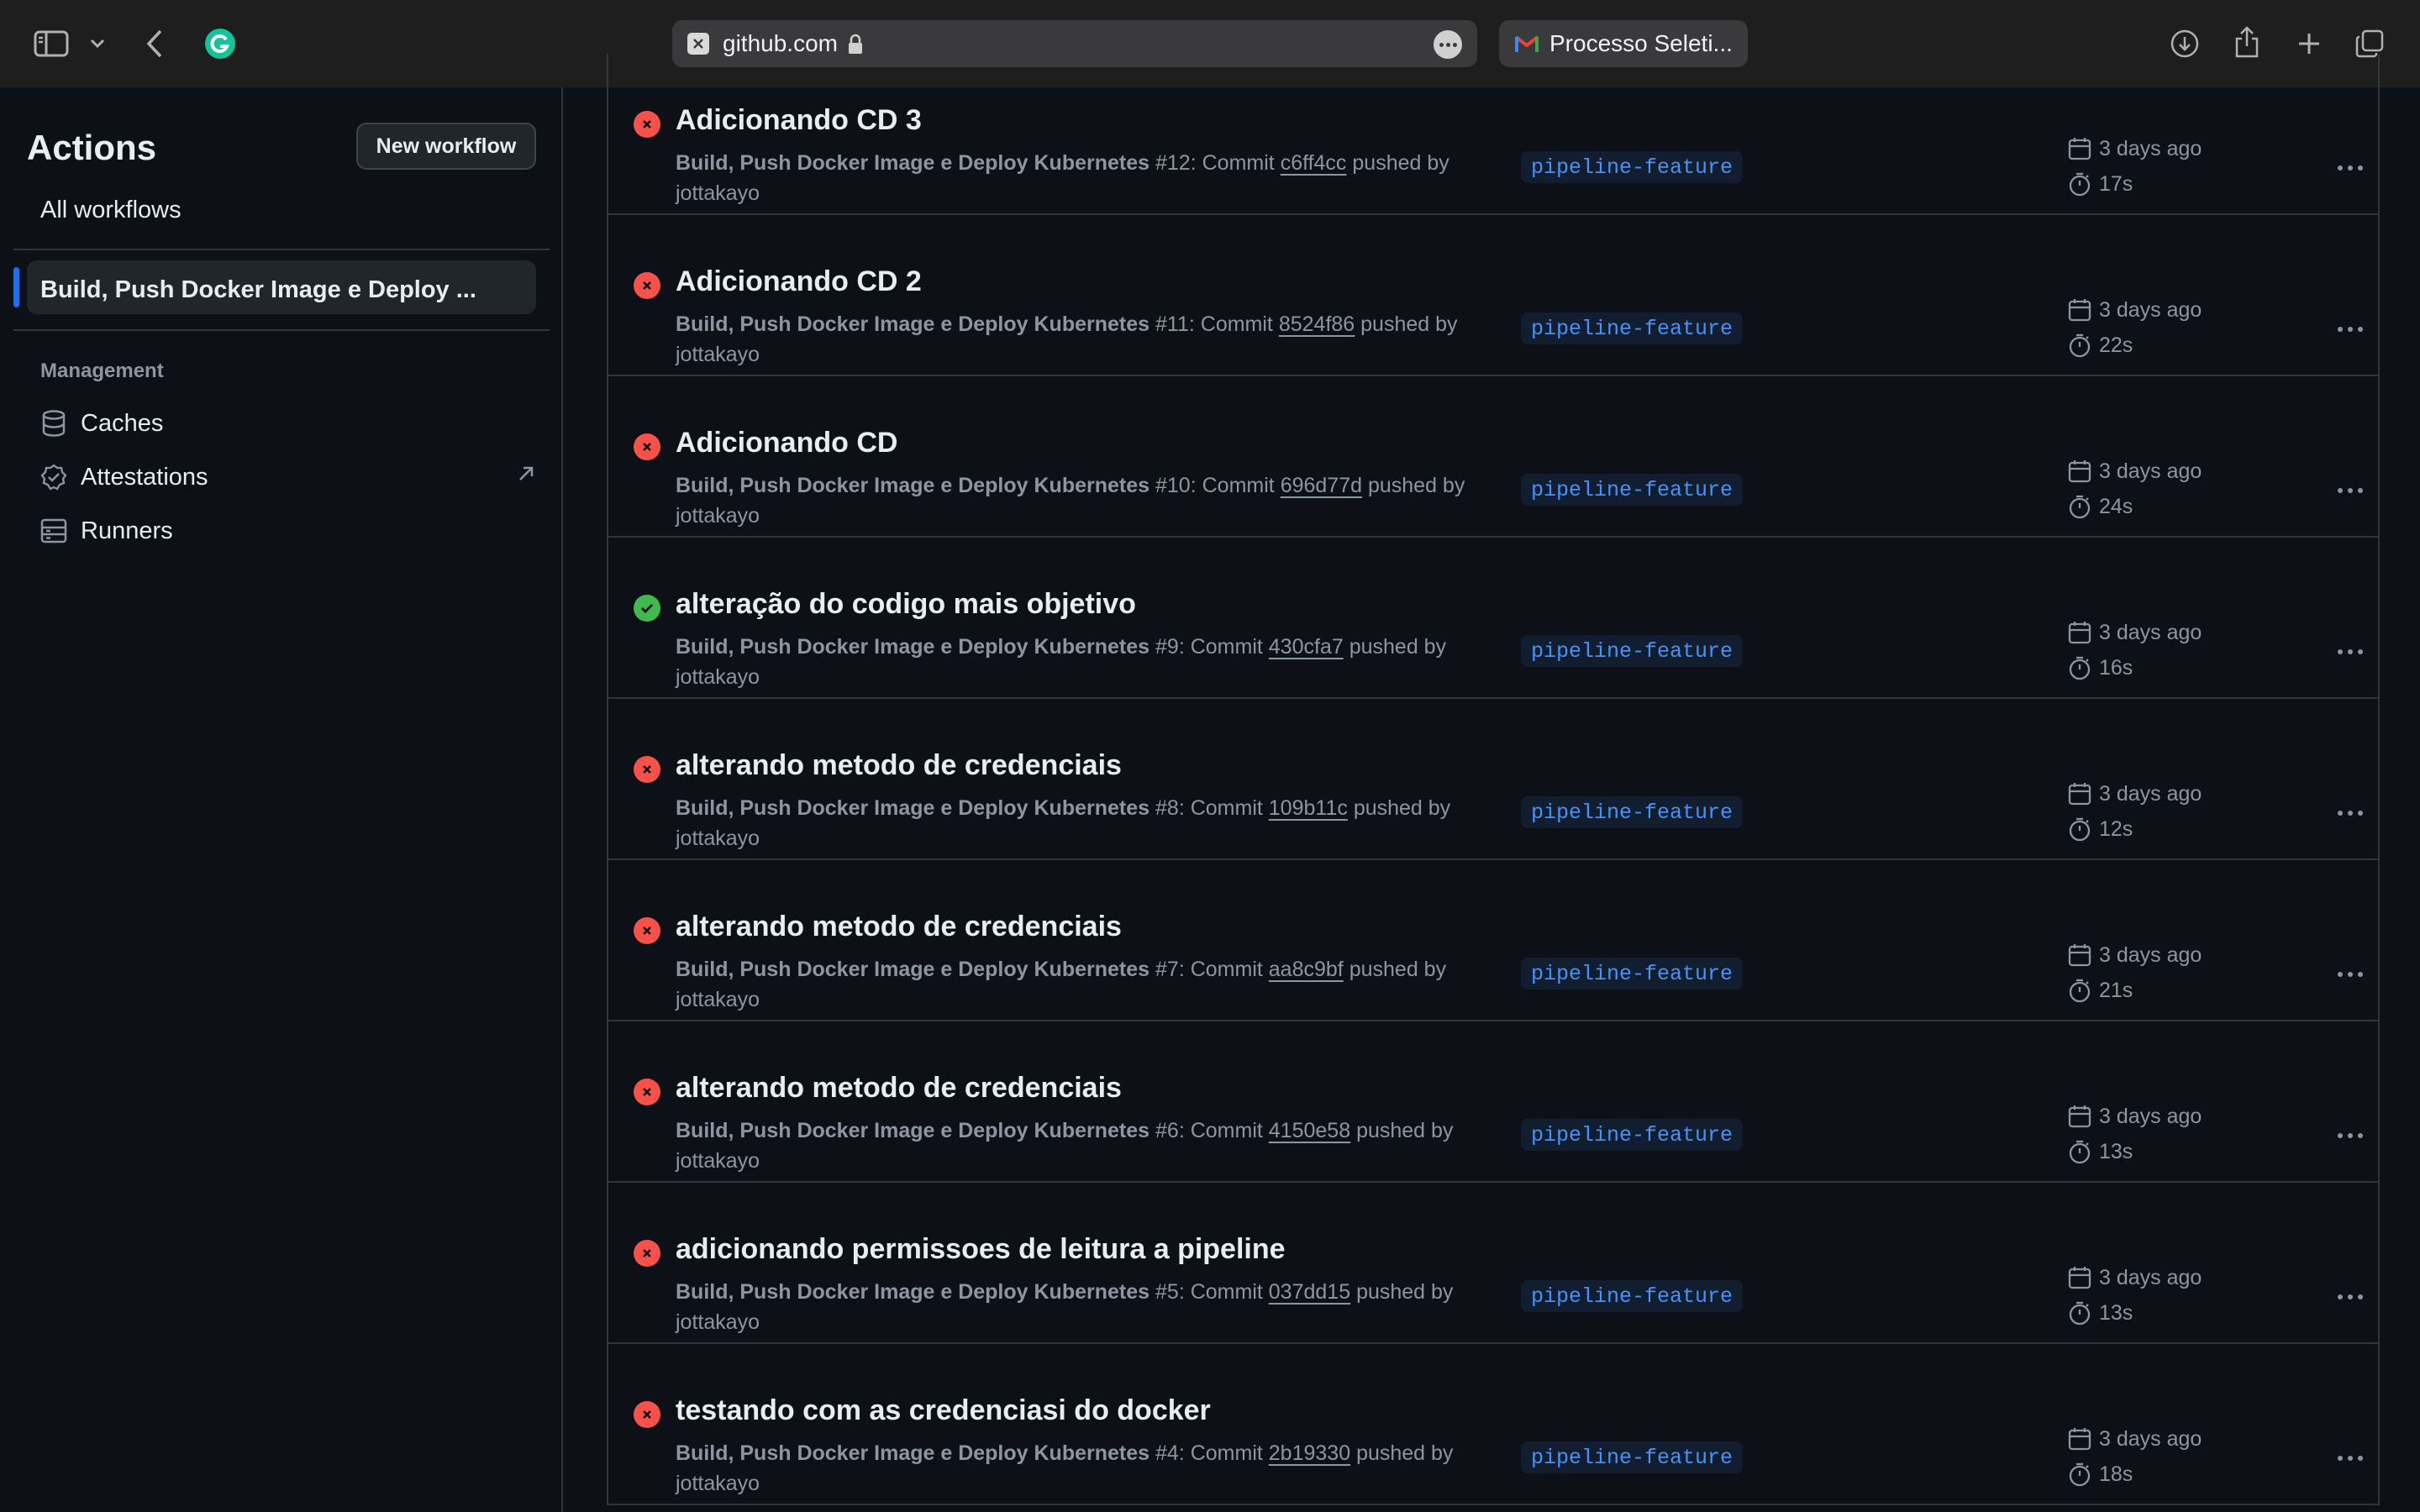 Image resolution: width=2420 pixels, height=1512 pixels. What do you see at coordinates (1309, 1292) in the screenshot?
I see `commit-sha-link: 037dd15` at bounding box center [1309, 1292].